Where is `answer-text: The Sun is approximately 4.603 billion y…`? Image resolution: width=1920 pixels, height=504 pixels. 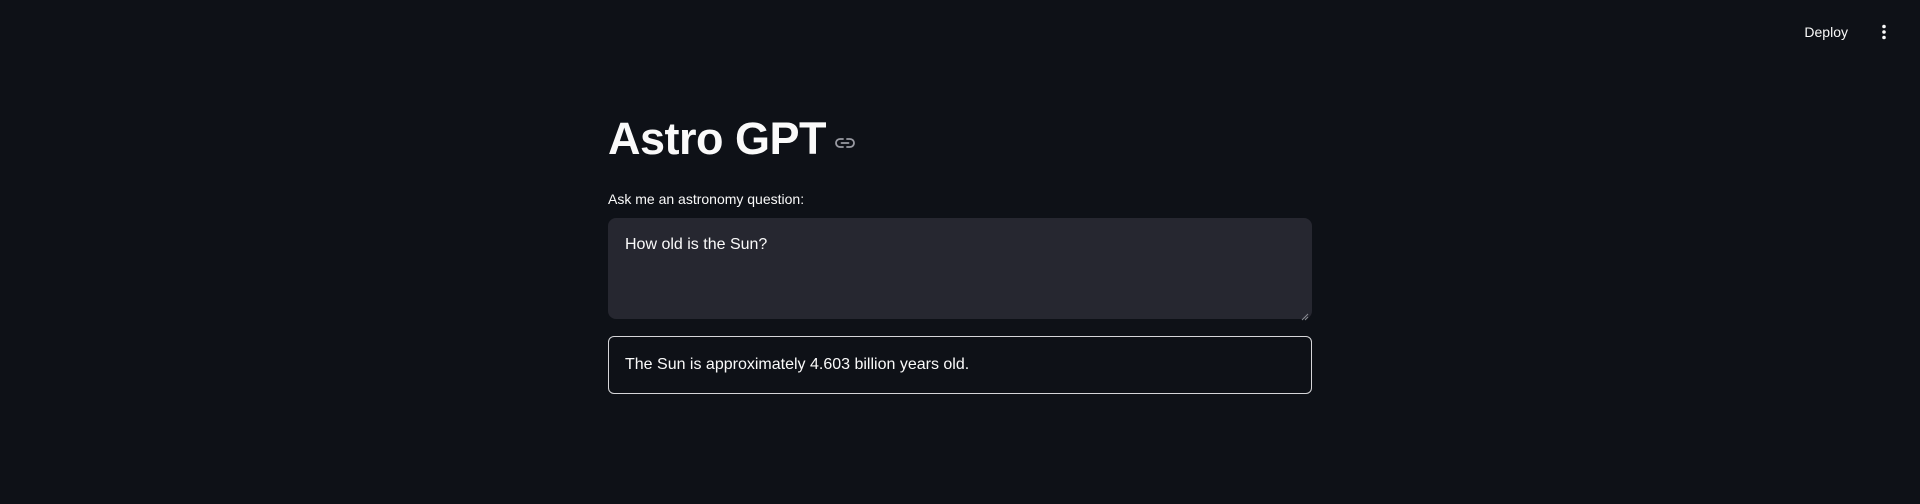
answer-text: The Sun is approximately 4.603 billion y… is located at coordinates (797, 364).